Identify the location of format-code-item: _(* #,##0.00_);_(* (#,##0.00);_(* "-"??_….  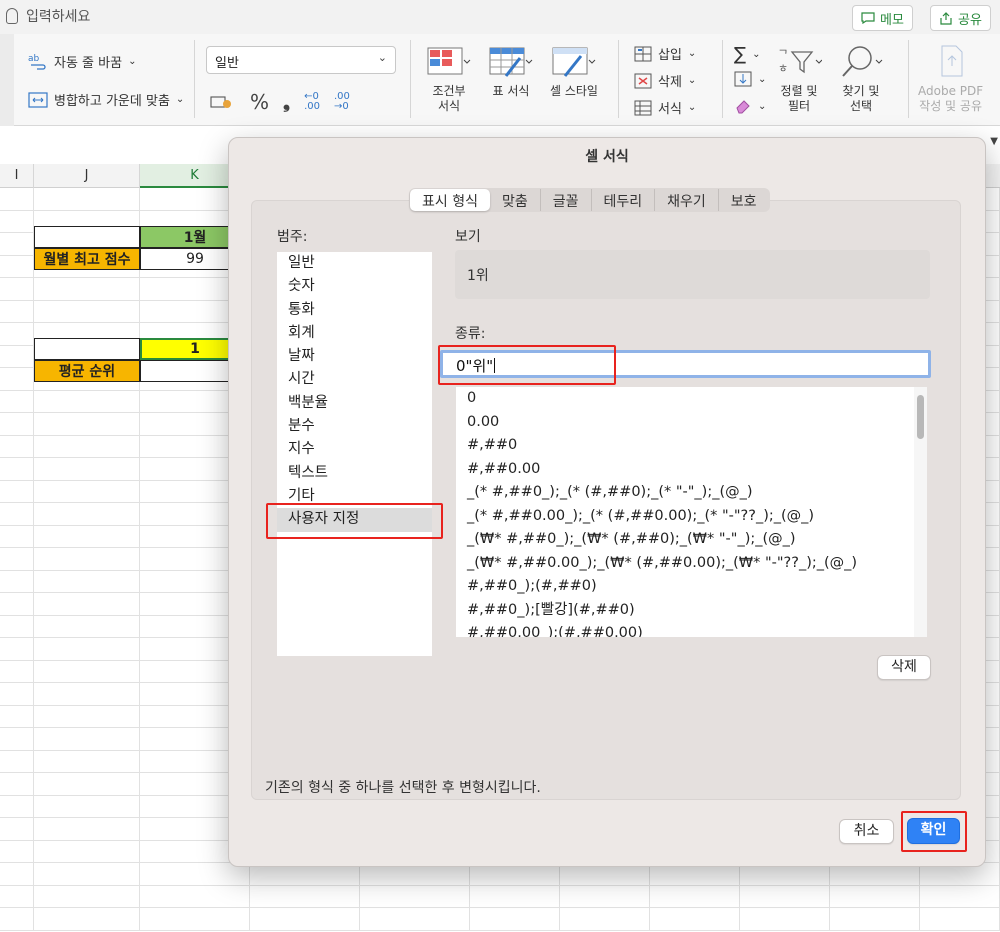
(691, 517).